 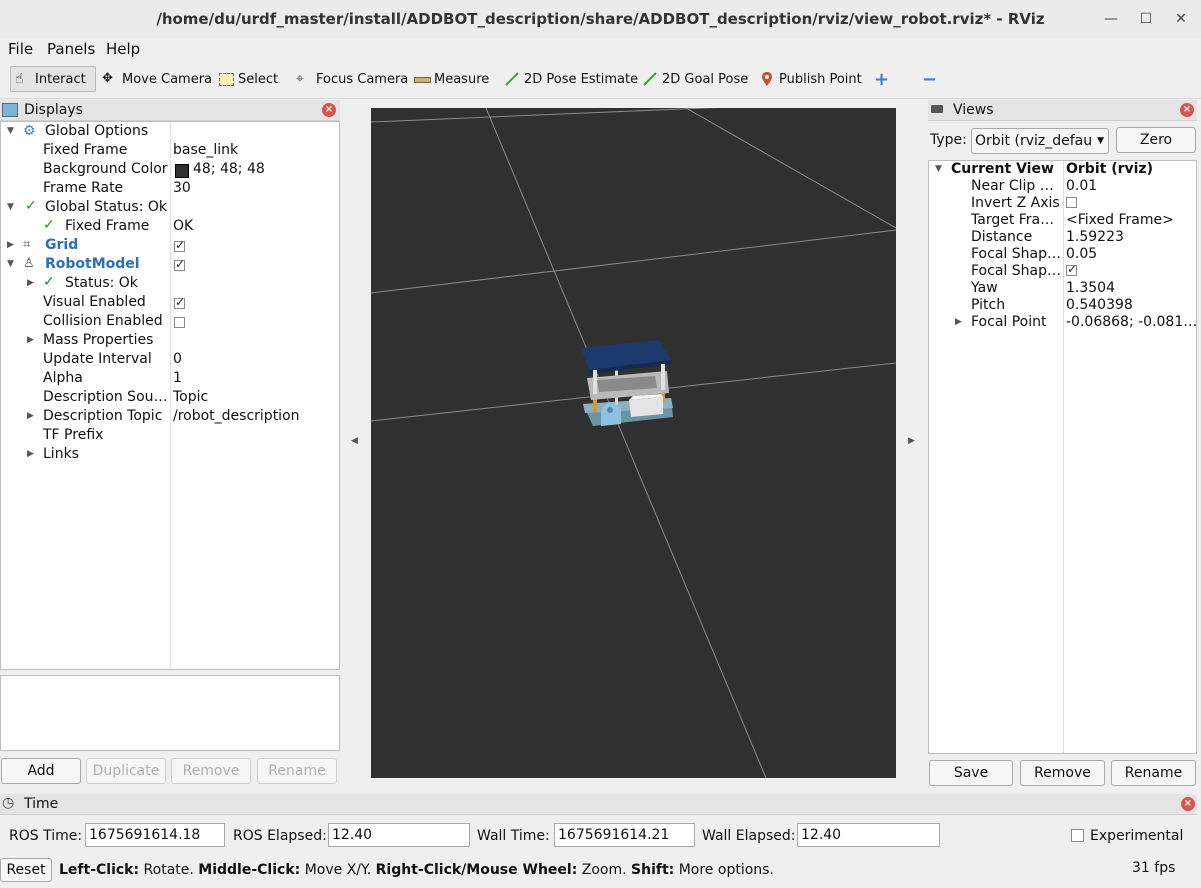 What do you see at coordinates (20, 49) in the screenshot?
I see `menu-file: File` at bounding box center [20, 49].